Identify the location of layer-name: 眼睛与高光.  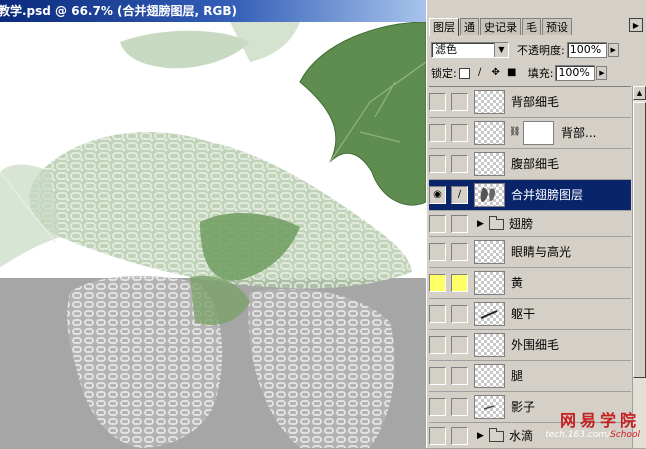
(541, 252).